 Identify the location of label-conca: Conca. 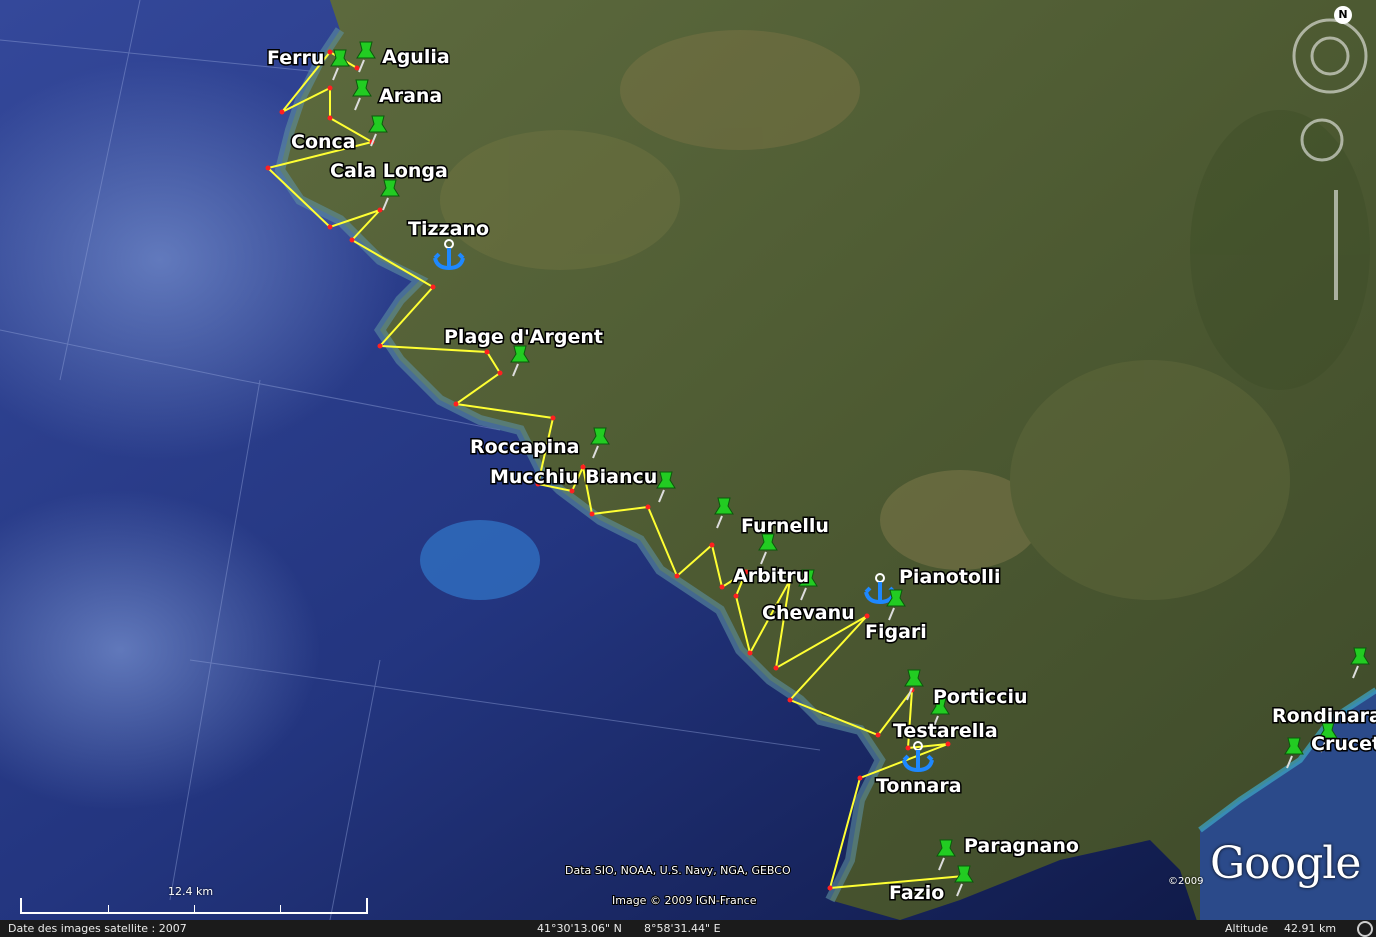
(324, 142).